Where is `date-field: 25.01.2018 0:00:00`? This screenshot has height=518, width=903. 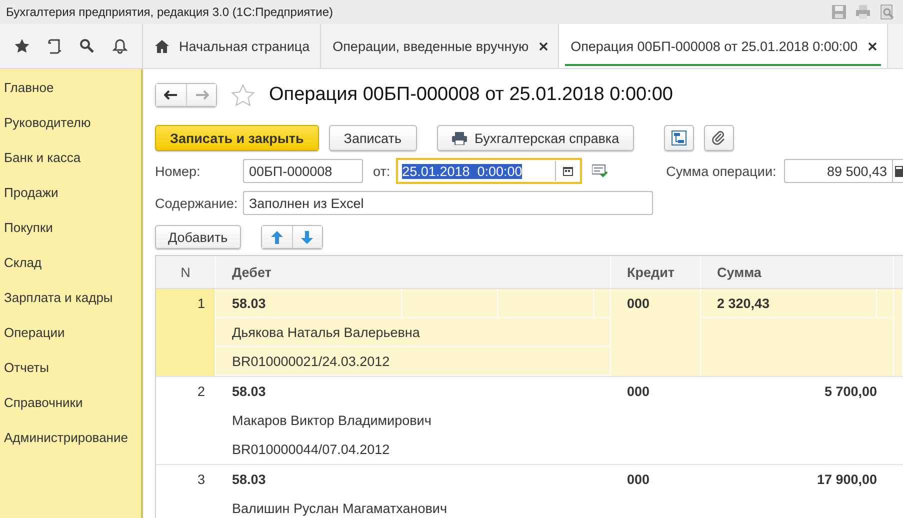
date-field: 25.01.2018 0:00:00 is located at coordinates (489, 171).